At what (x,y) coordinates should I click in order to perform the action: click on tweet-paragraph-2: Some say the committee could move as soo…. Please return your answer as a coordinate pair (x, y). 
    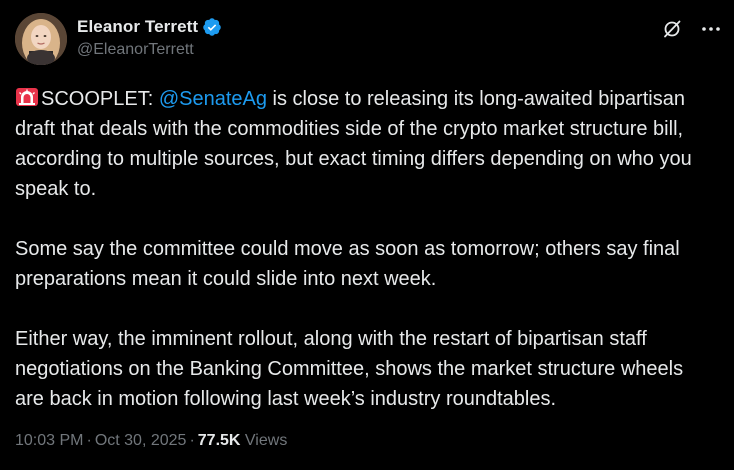
    Looking at the image, I should click on (347, 264).